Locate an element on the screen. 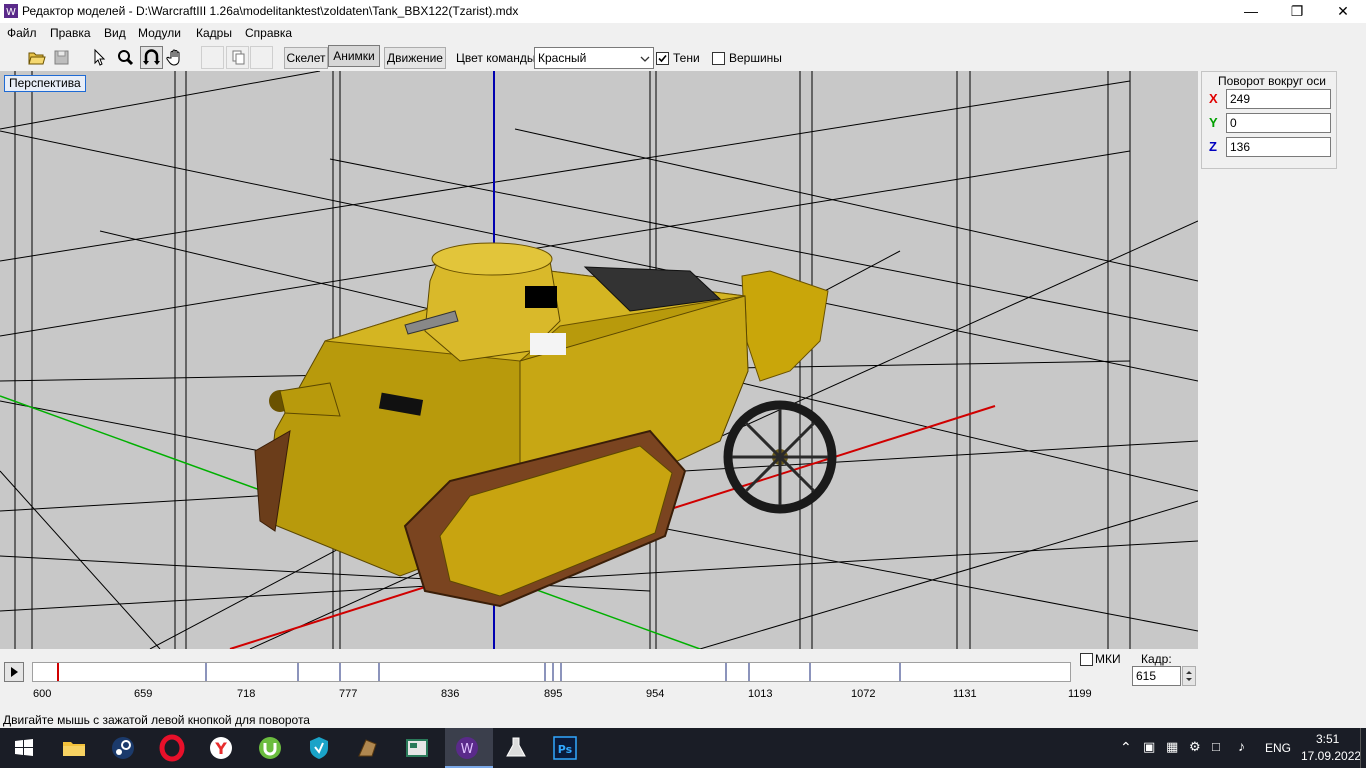 This screenshot has height=768, width=1366. z-rotation-input: 136 is located at coordinates (1278, 147).